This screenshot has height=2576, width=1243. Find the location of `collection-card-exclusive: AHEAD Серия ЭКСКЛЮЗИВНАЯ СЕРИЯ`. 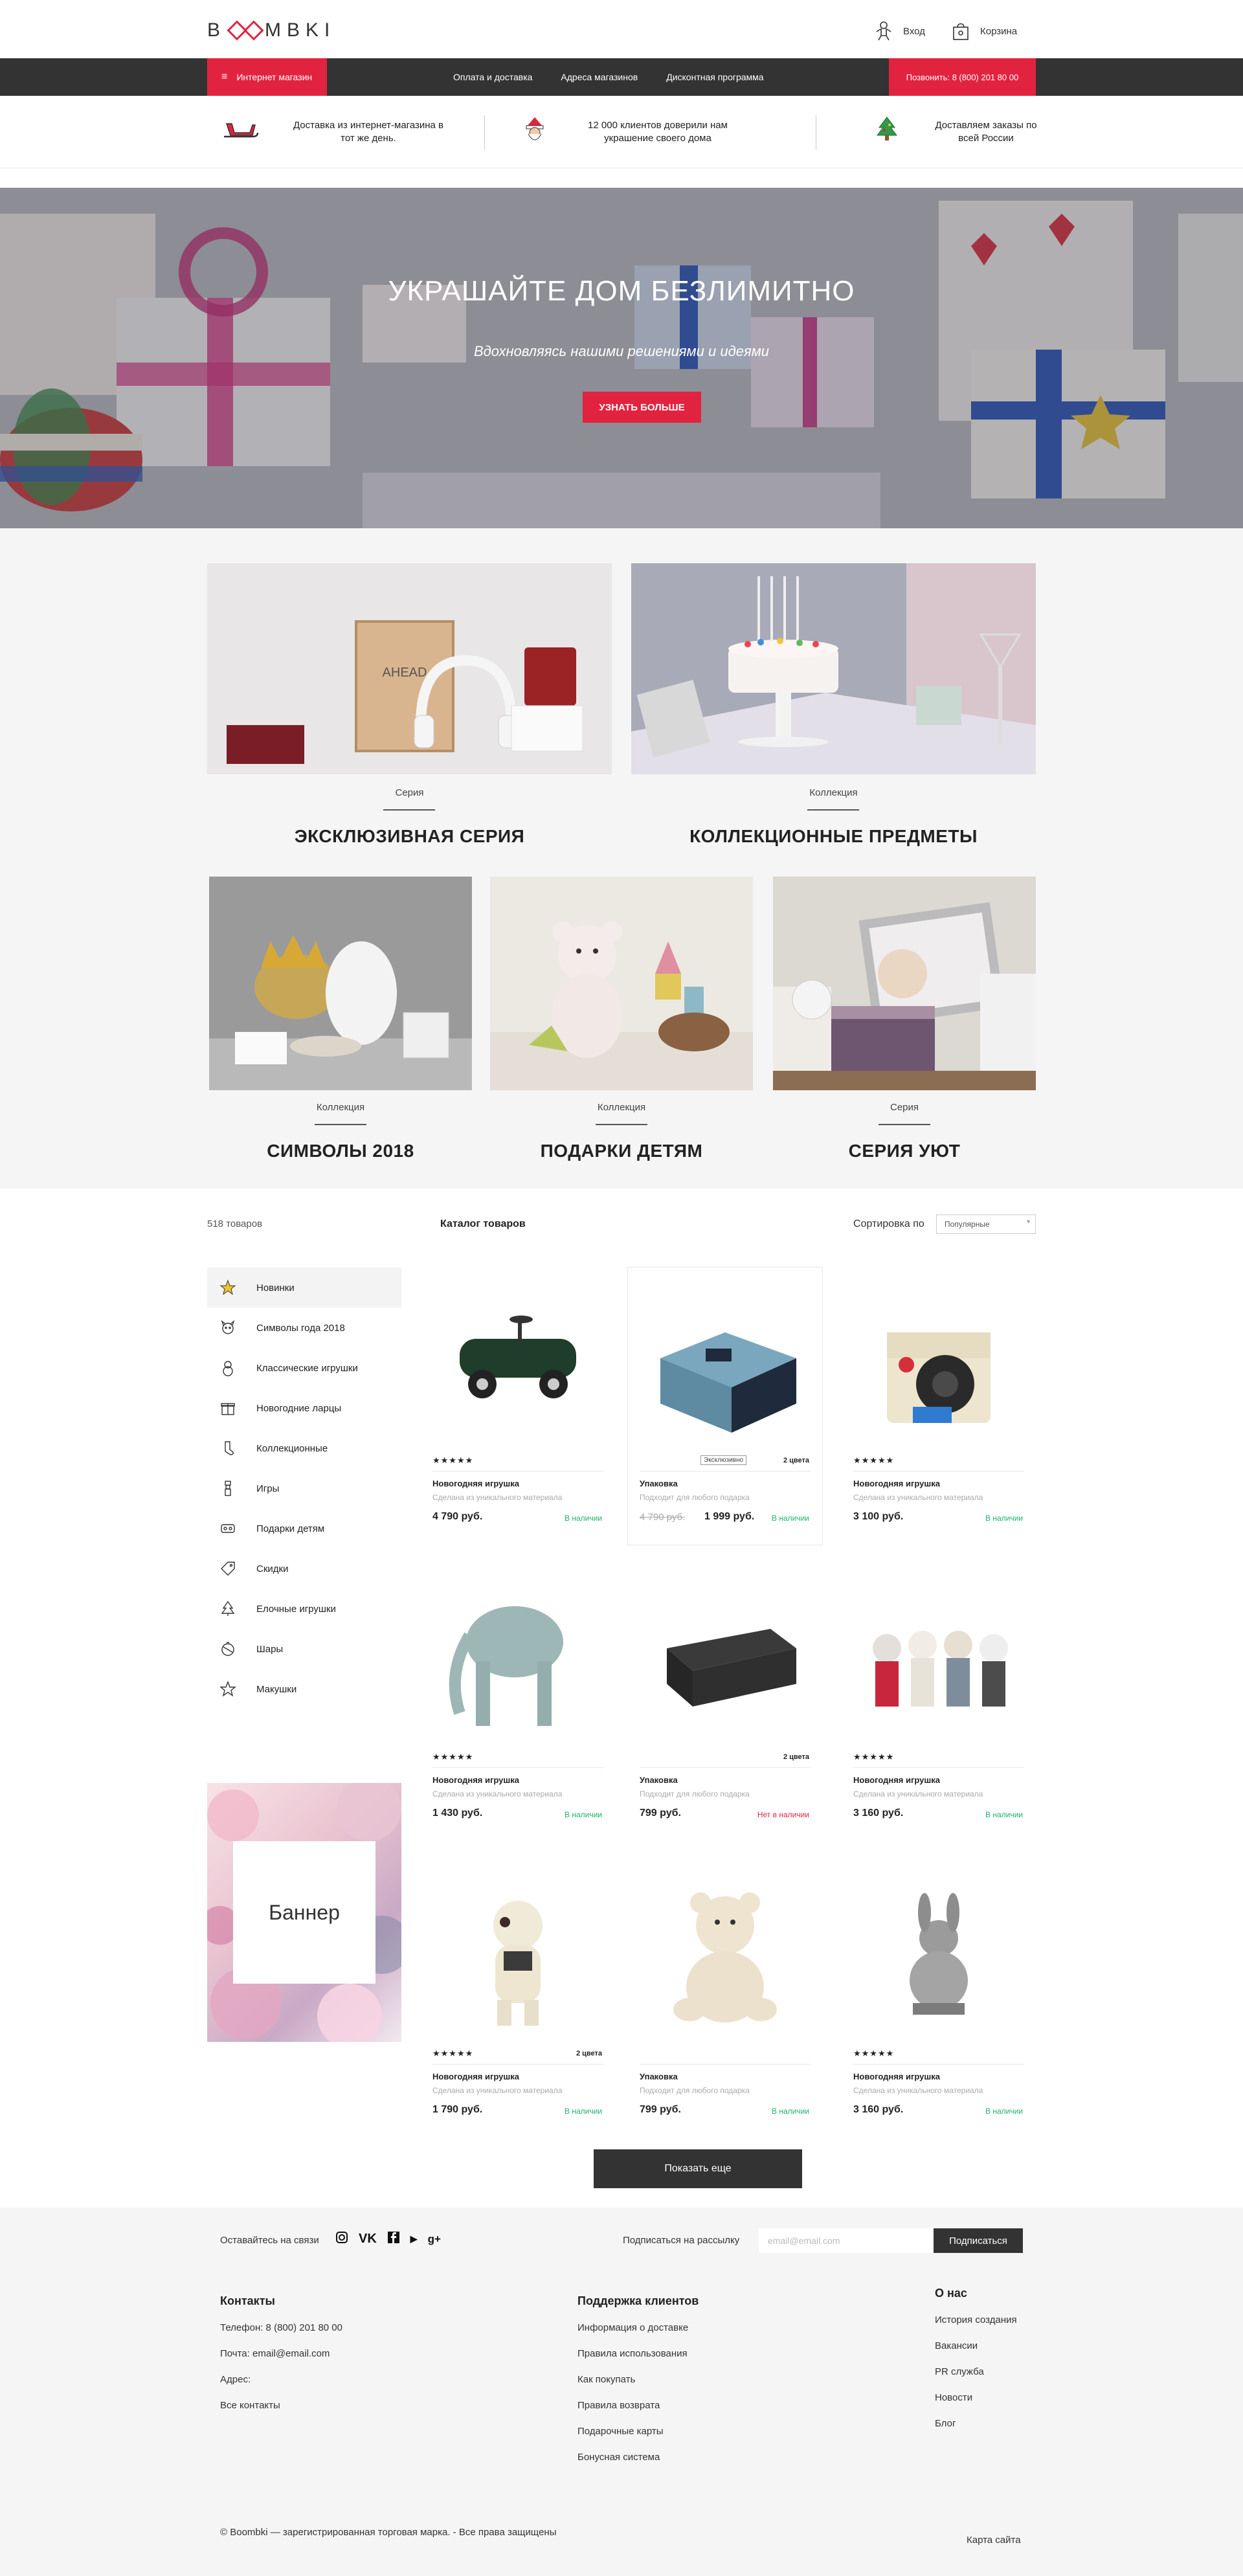

collection-card-exclusive: AHEAD Серия ЭКСКЛЮЗИВНАЯ СЕРИЯ is located at coordinates (409, 705).